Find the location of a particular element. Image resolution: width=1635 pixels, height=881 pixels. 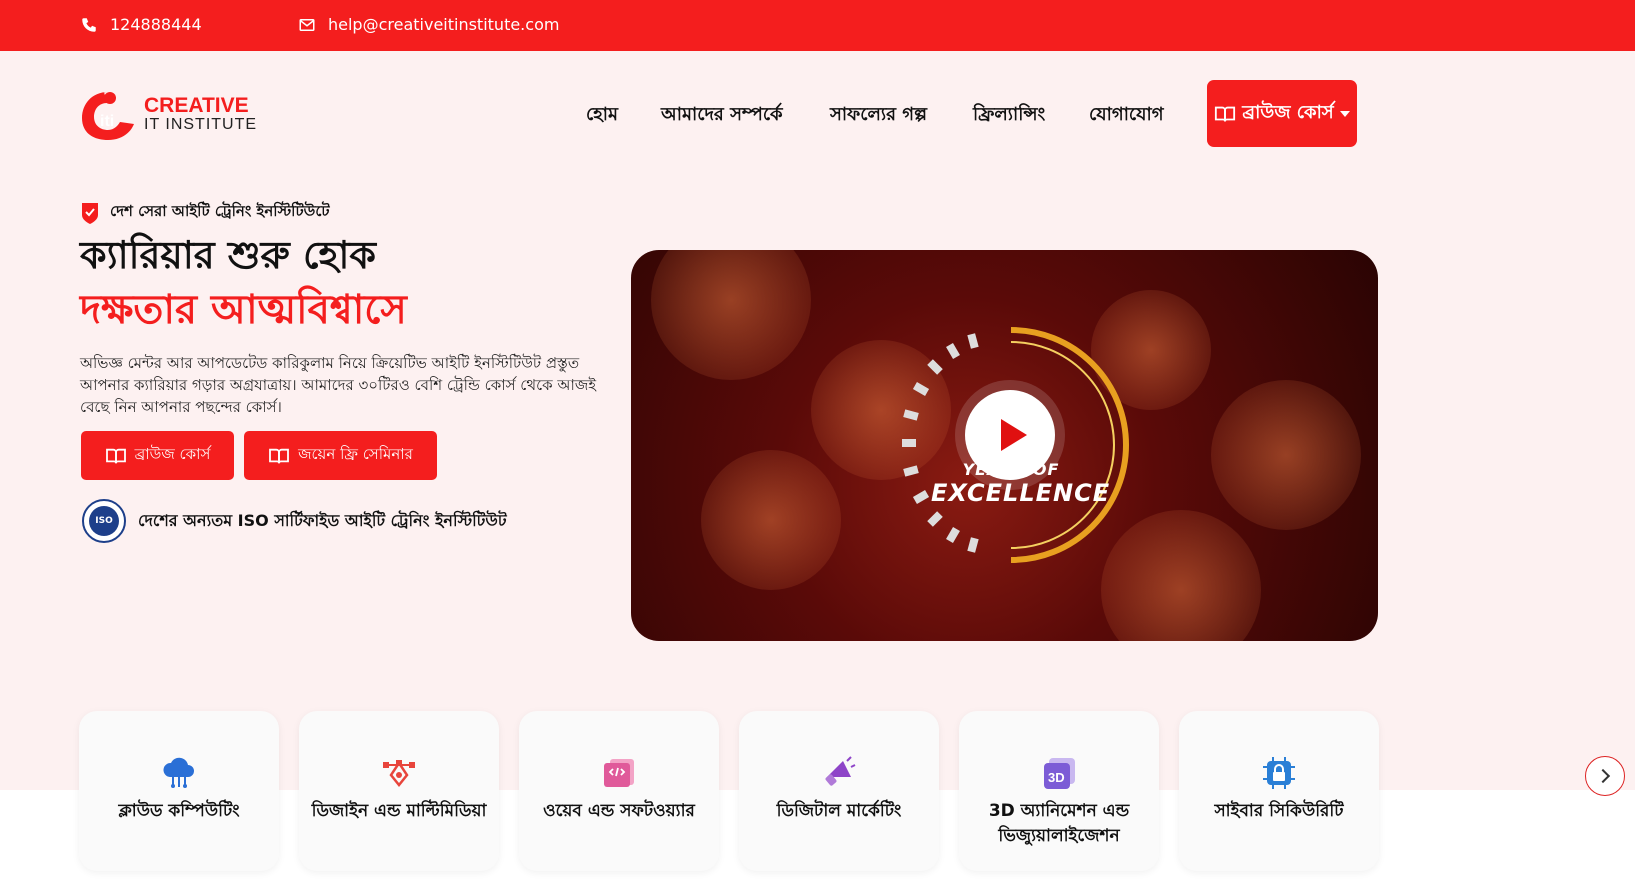

category-card-cloud: ক্লাউড কম্পিউটিং is located at coordinates (179, 791).